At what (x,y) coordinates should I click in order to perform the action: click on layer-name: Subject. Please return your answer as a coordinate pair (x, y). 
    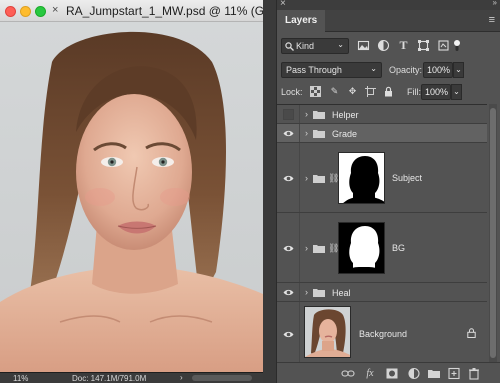
    Looking at the image, I should click on (407, 178).